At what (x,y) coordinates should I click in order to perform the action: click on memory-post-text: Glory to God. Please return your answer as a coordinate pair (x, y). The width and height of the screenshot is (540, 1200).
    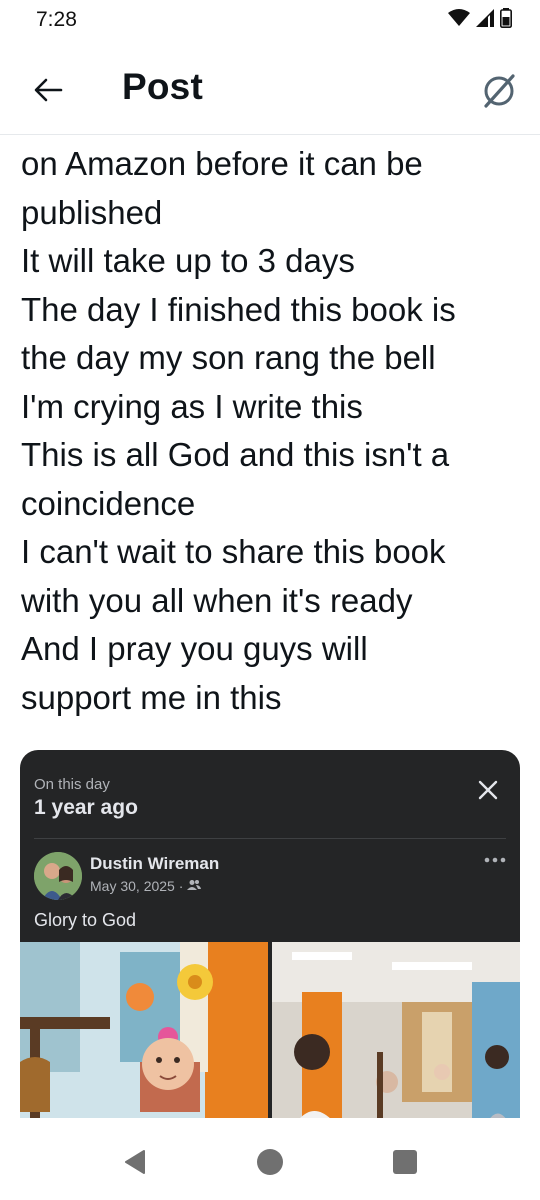
    Looking at the image, I should click on (85, 920).